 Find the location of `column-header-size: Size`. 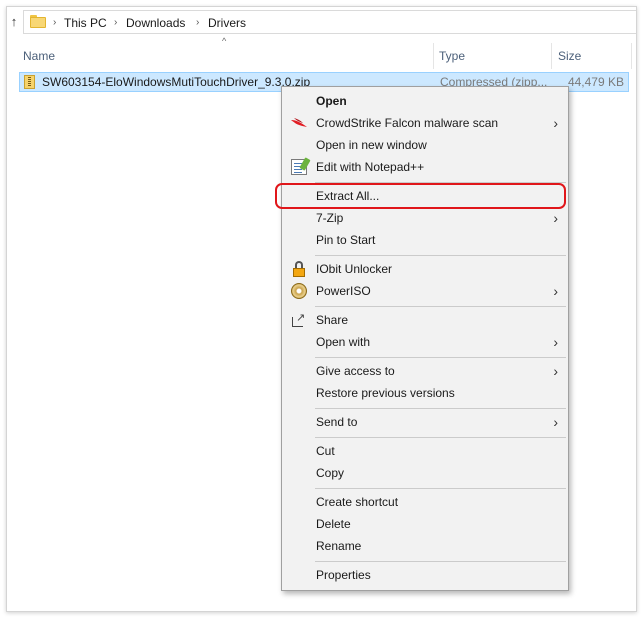

column-header-size: Size is located at coordinates (569, 56).